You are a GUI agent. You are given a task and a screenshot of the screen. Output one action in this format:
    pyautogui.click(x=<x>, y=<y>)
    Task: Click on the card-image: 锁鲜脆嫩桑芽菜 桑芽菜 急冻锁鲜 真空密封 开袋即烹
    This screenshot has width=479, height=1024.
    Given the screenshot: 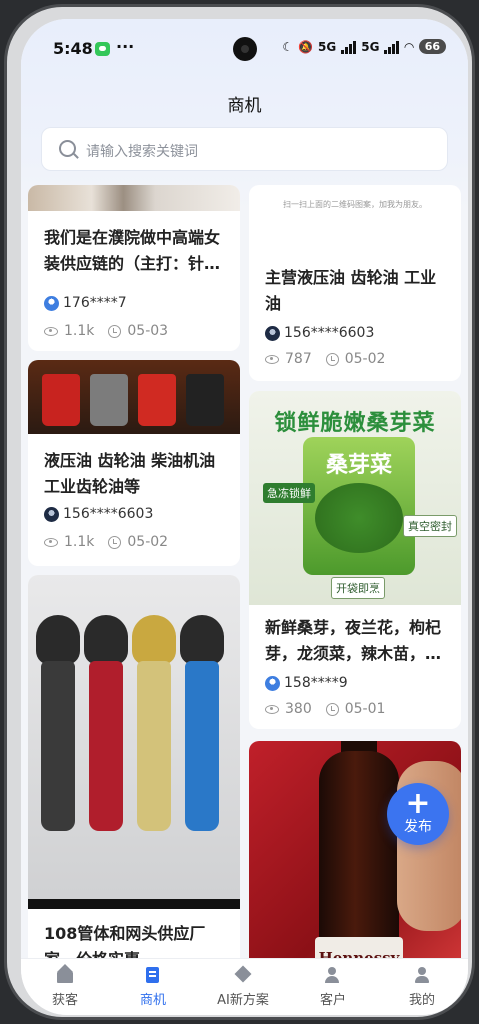 What is the action you would take?
    pyautogui.click(x=355, y=498)
    